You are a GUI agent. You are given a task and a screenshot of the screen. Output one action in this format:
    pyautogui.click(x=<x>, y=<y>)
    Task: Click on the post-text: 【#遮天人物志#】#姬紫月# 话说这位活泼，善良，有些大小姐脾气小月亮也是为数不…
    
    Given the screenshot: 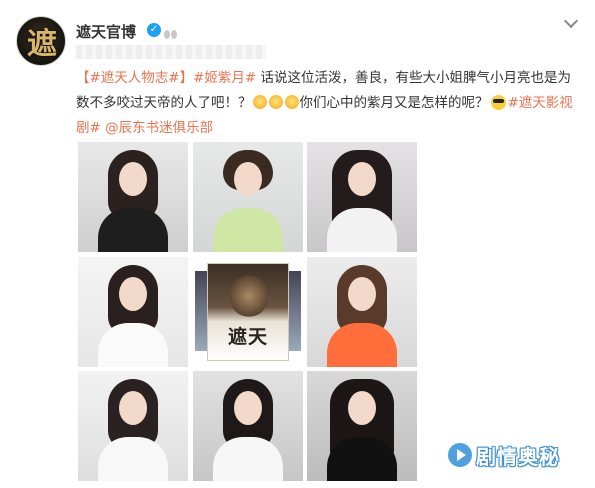 What is the action you would take?
    pyautogui.click(x=326, y=103)
    